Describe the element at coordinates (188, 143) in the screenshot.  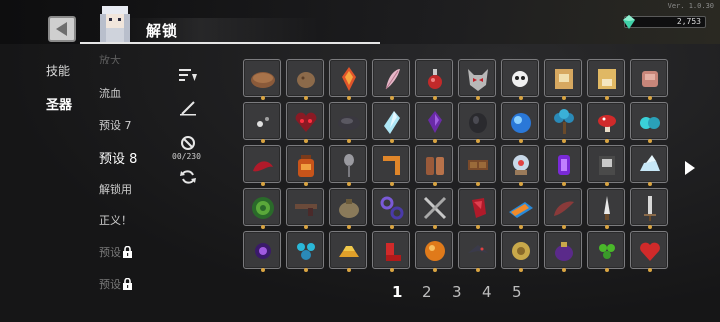
I see `clear-button` at that location.